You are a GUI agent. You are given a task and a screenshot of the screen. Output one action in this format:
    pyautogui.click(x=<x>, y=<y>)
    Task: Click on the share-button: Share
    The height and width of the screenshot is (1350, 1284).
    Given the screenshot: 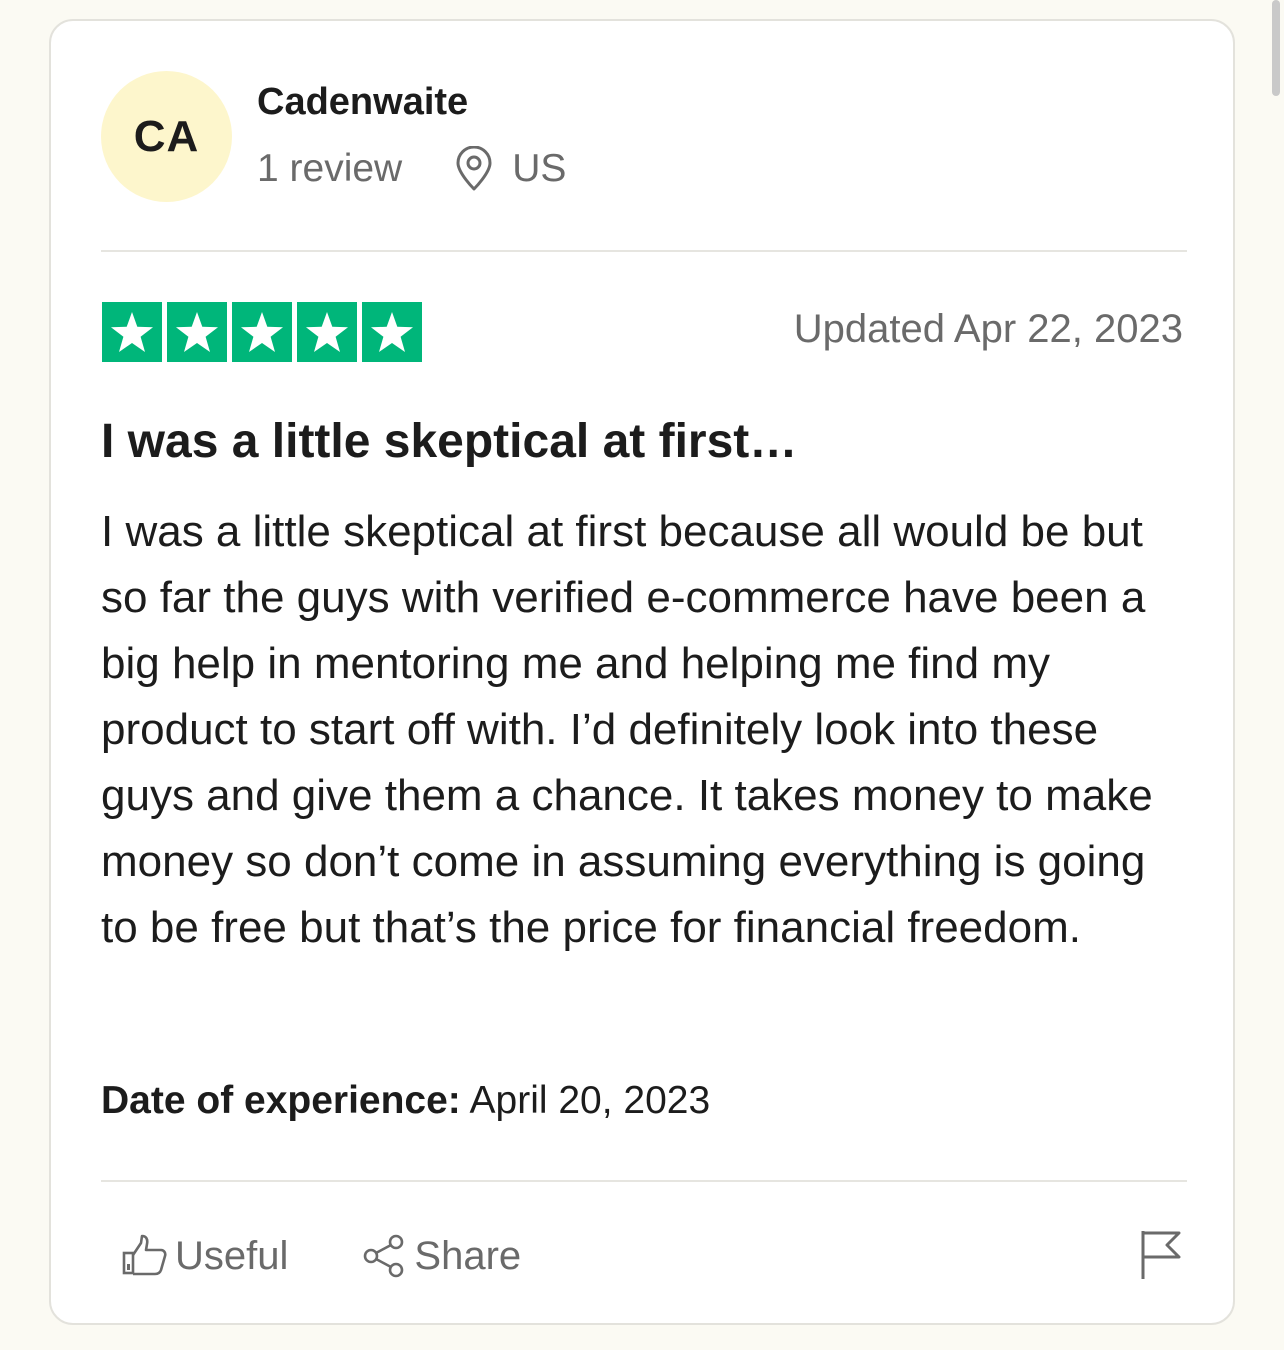 What is the action you would take?
    pyautogui.click(x=441, y=1256)
    